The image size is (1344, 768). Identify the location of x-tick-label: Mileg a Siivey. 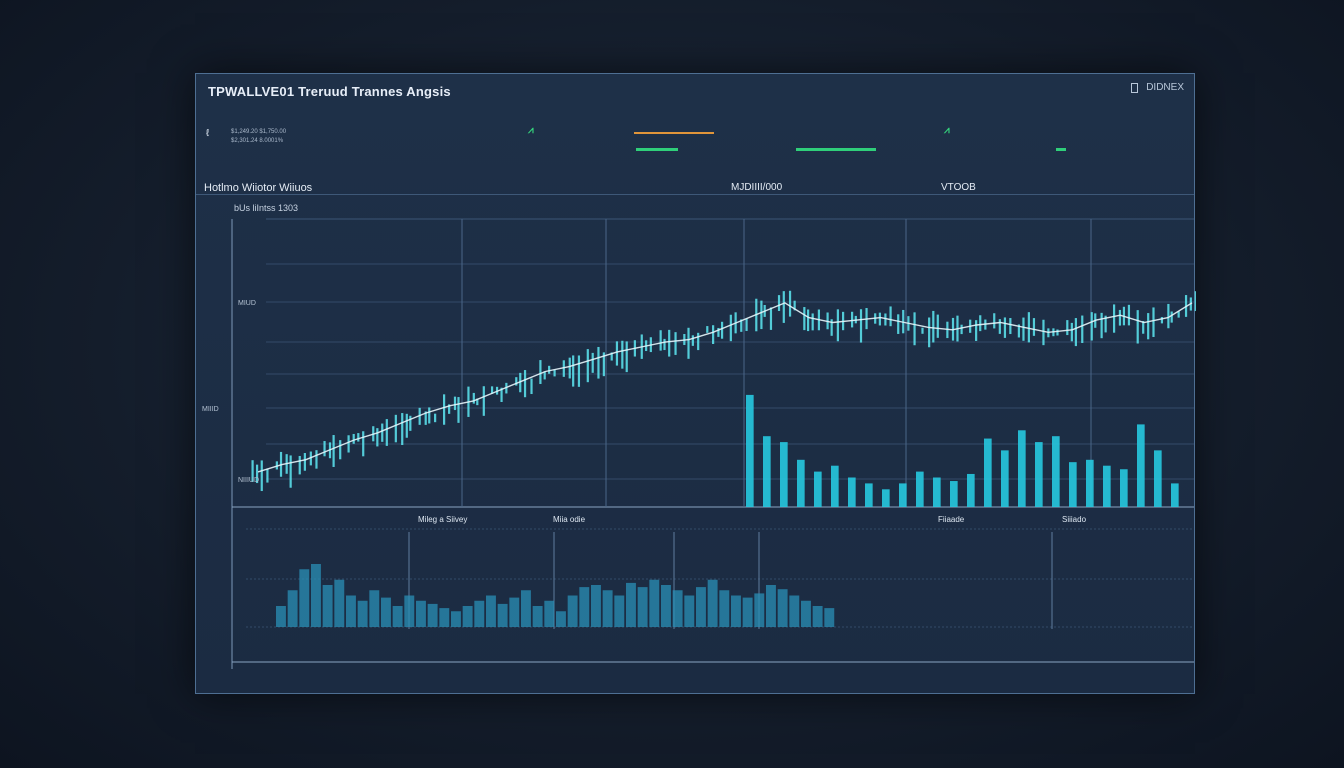
(442, 519).